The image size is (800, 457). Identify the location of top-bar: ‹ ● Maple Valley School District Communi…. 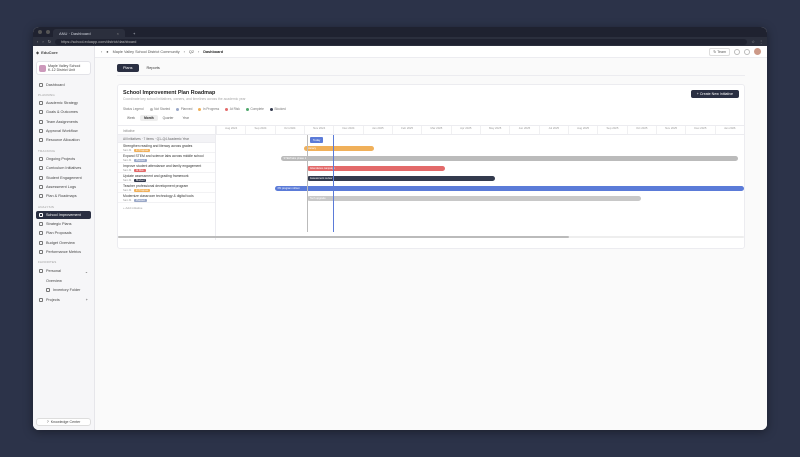
(431, 52).